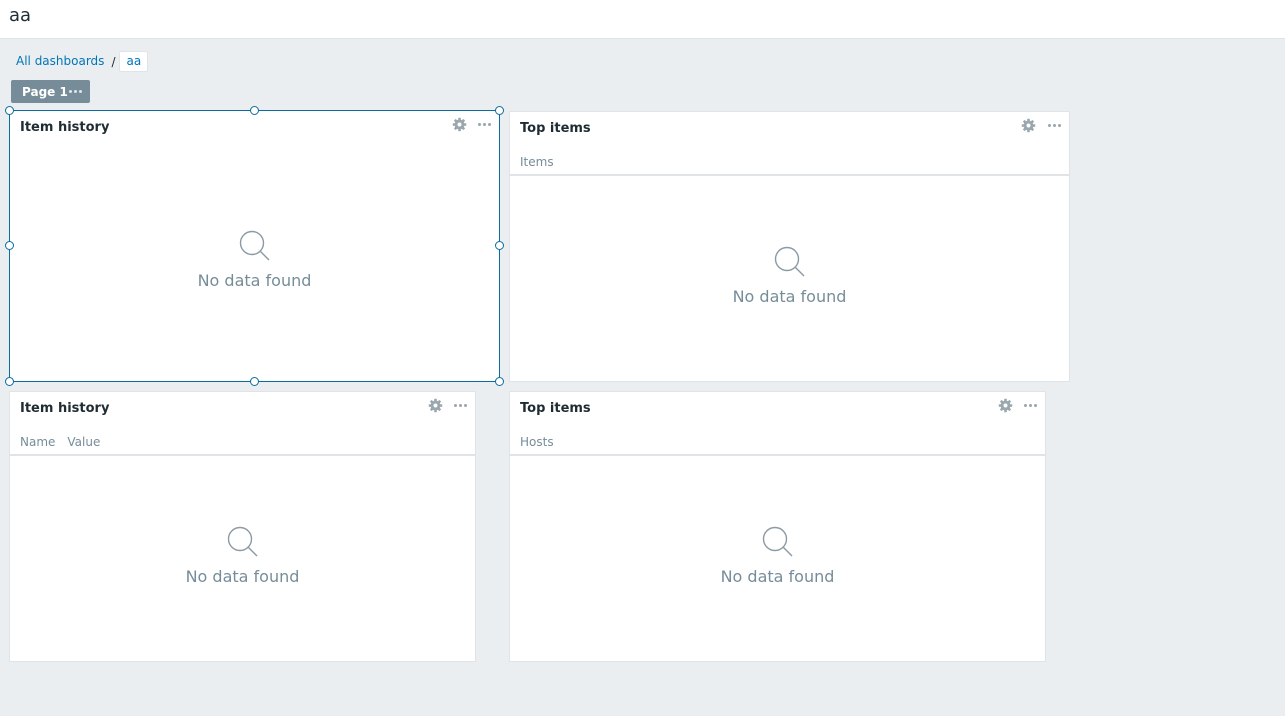 The width and height of the screenshot is (1285, 716). I want to click on tab-page-1: Page 1, so click(50, 91).